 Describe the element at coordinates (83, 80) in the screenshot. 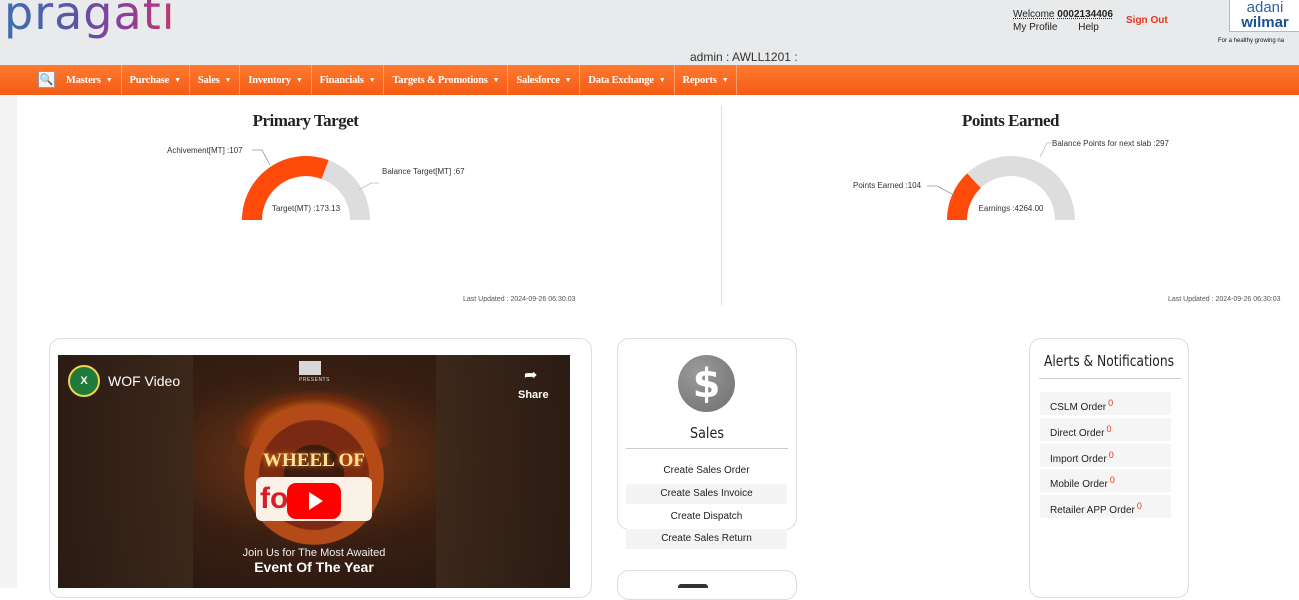

I see `nav-masters-label: Masters` at that location.